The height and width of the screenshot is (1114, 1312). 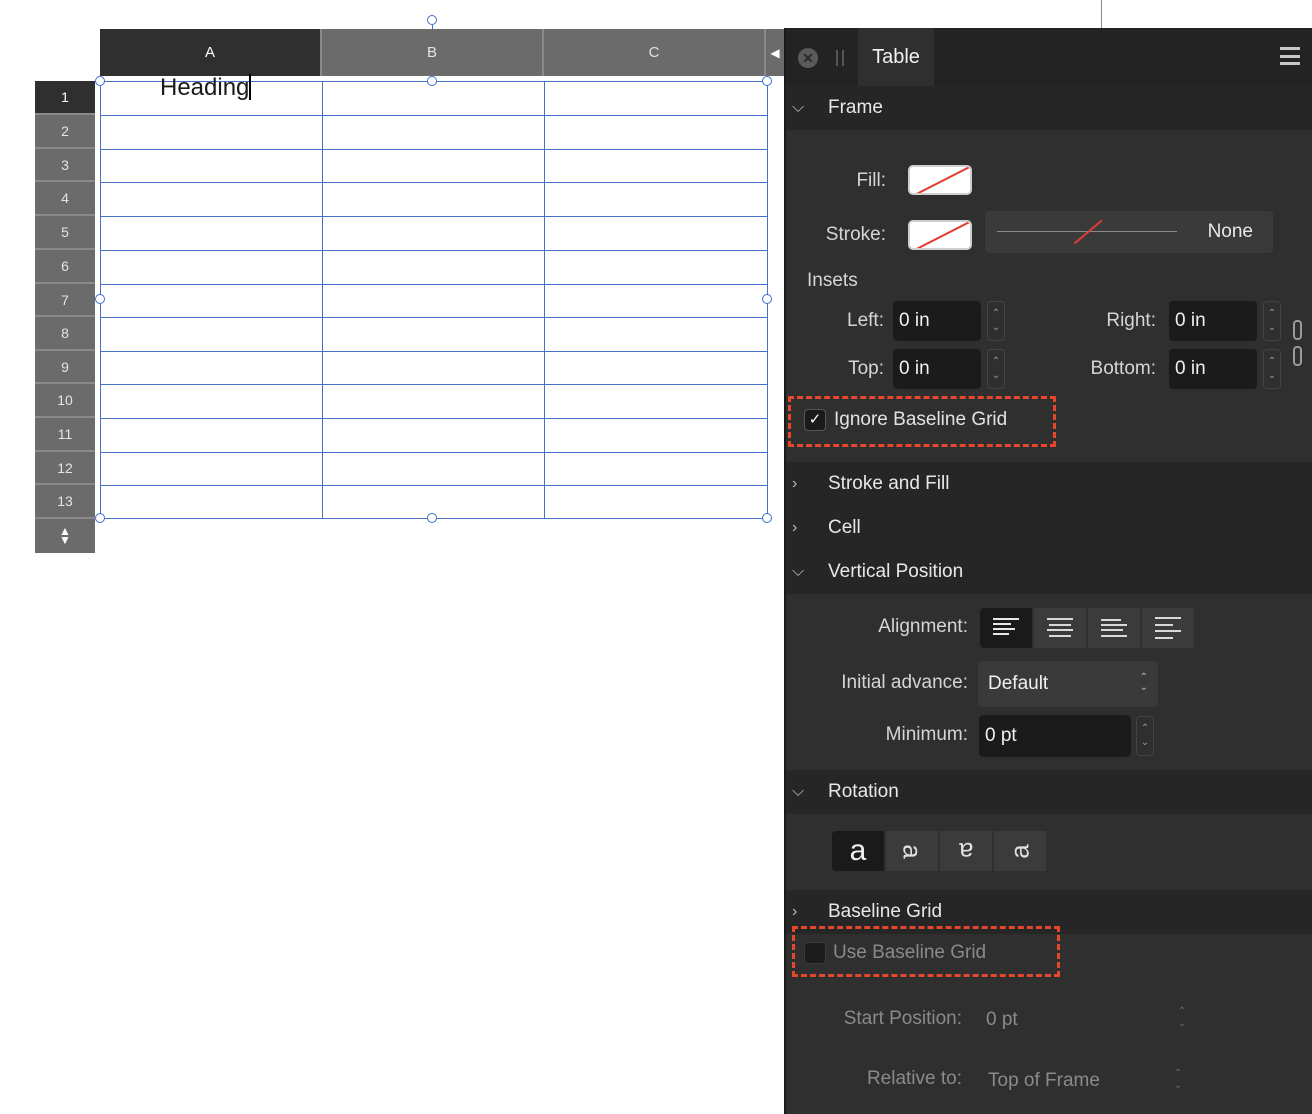 I want to click on insets-label: Insets, so click(x=832, y=280).